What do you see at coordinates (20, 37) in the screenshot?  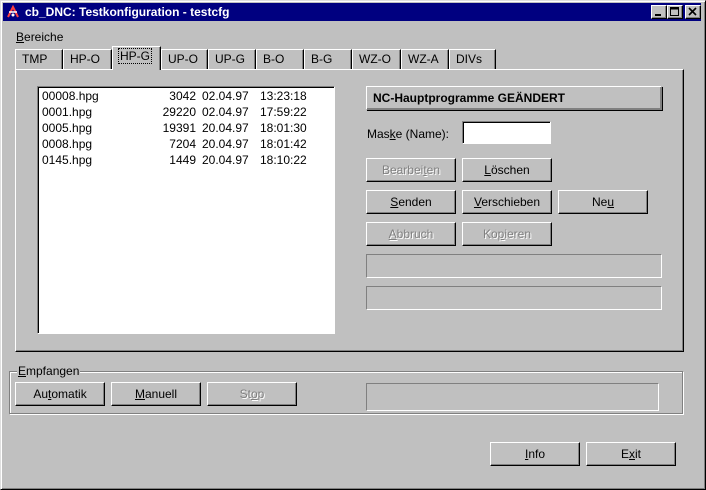 I see `areas-label-mnemonic: B` at bounding box center [20, 37].